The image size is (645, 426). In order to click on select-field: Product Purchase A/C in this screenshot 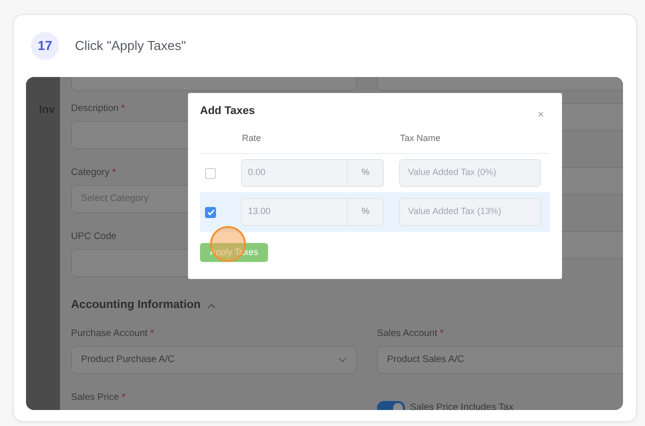, I will do `click(214, 360)`.